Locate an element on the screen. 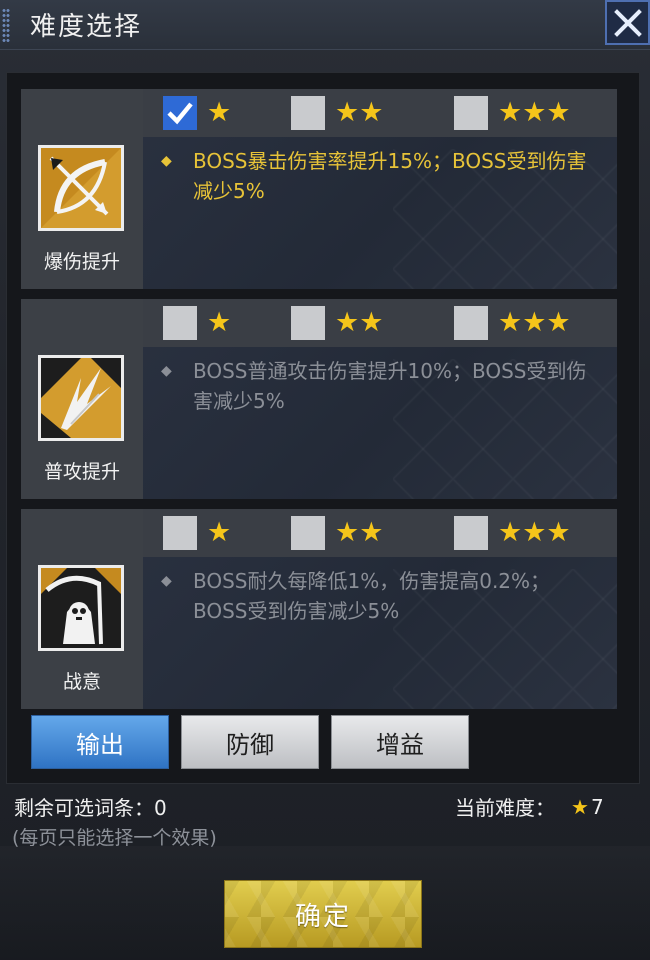 The image size is (650, 960). modifier-icon-column: 战意 is located at coordinates (82, 609).